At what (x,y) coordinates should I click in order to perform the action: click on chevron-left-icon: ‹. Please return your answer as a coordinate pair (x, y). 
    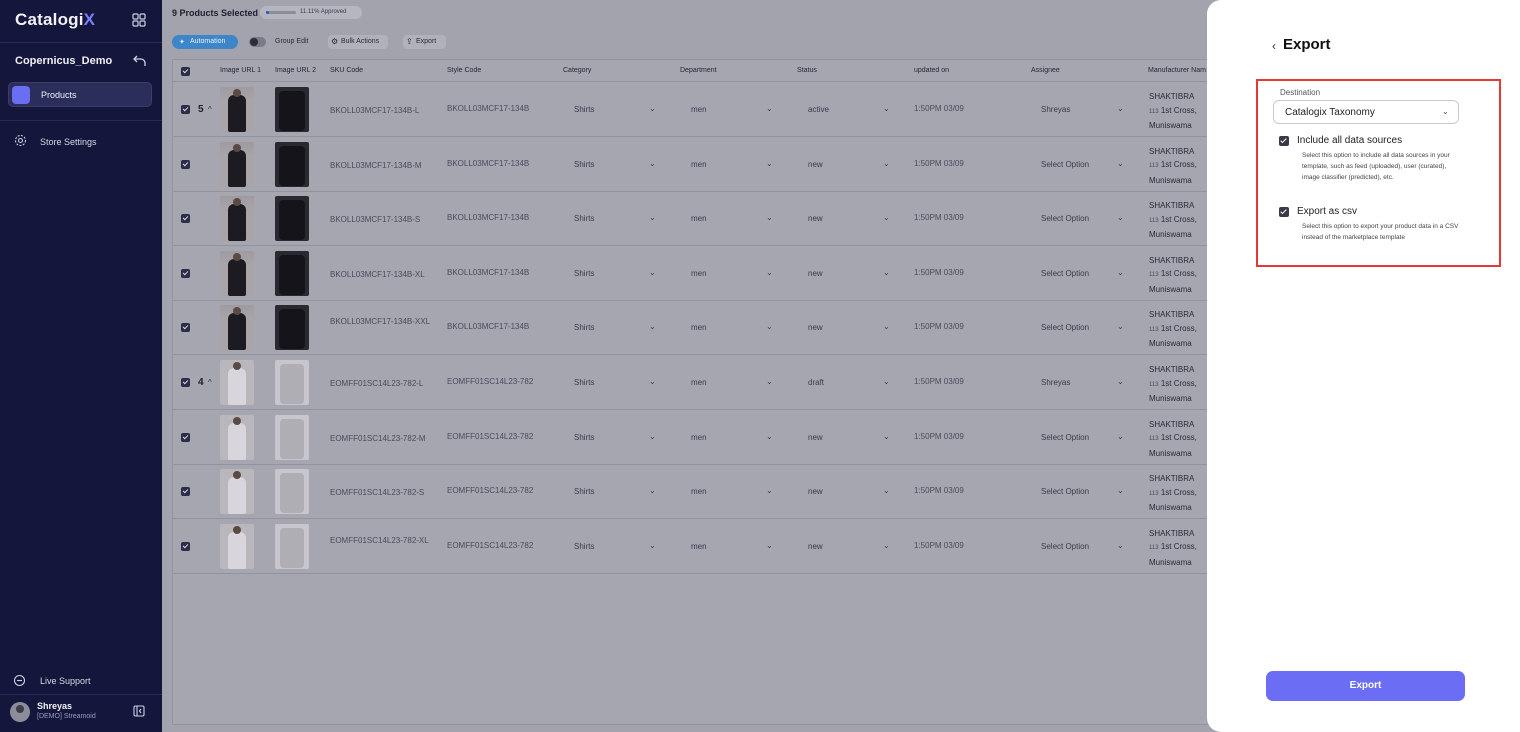
    Looking at the image, I should click on (1274, 46).